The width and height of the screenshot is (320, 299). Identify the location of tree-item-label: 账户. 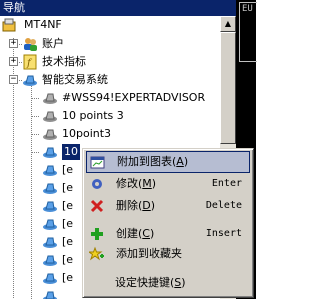
(53, 43).